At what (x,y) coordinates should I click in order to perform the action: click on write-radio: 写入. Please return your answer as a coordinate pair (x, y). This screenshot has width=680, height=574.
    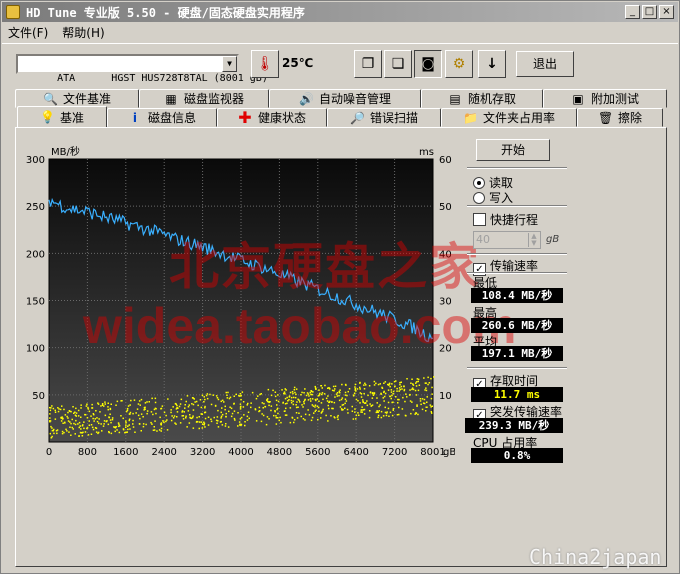
    Looking at the image, I should click on (493, 197).